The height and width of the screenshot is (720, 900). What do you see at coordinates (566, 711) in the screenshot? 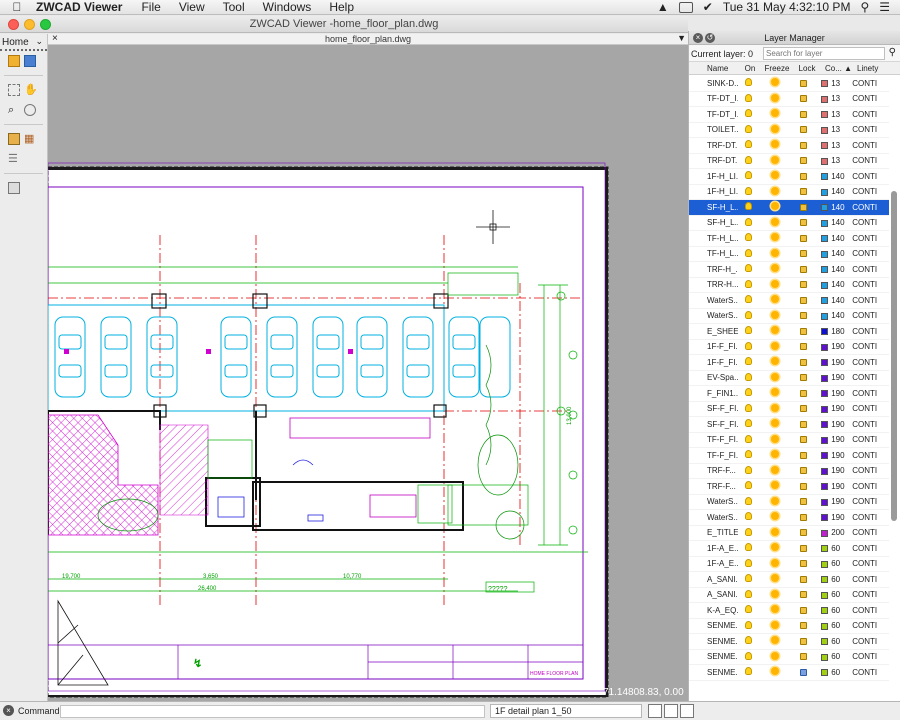
I see `layout-selector: 1F detail plan 1_50` at bounding box center [566, 711].